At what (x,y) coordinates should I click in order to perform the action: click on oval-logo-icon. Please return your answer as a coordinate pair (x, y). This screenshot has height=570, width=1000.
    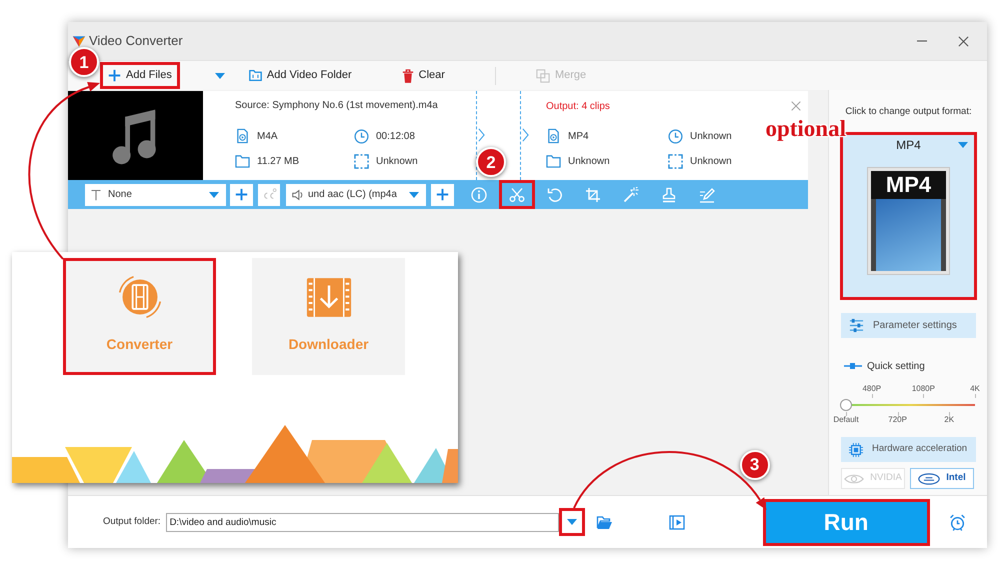
    Looking at the image, I should click on (929, 478).